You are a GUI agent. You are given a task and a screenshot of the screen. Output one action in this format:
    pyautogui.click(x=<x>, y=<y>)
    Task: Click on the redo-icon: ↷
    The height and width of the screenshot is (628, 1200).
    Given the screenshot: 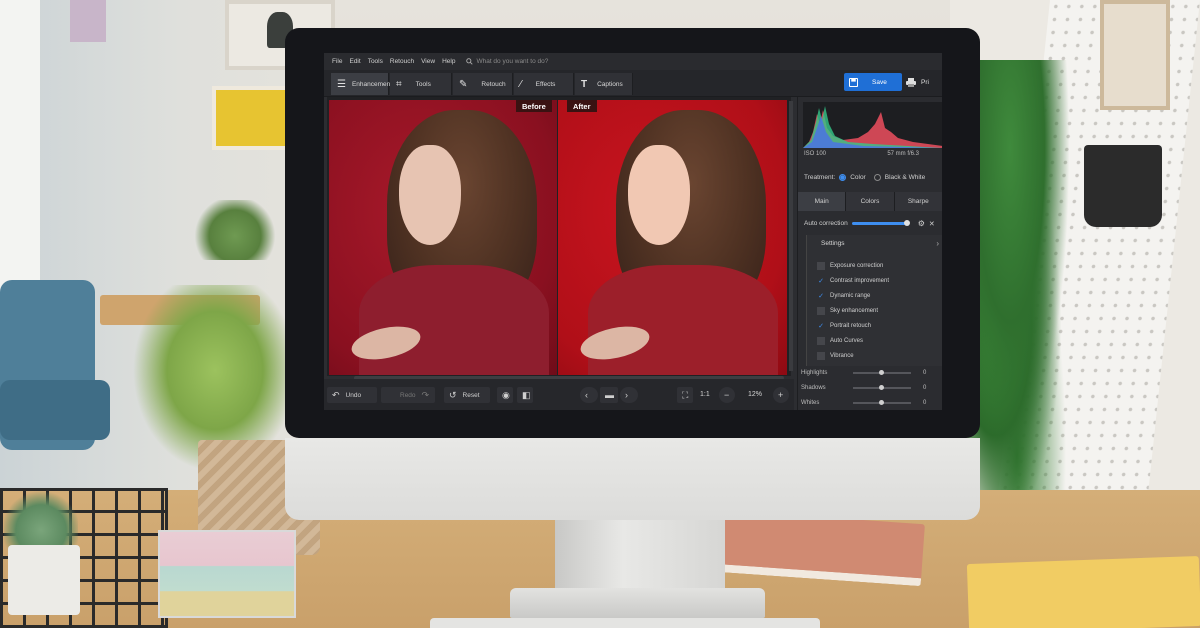 What is the action you would take?
    pyautogui.click(x=425, y=394)
    